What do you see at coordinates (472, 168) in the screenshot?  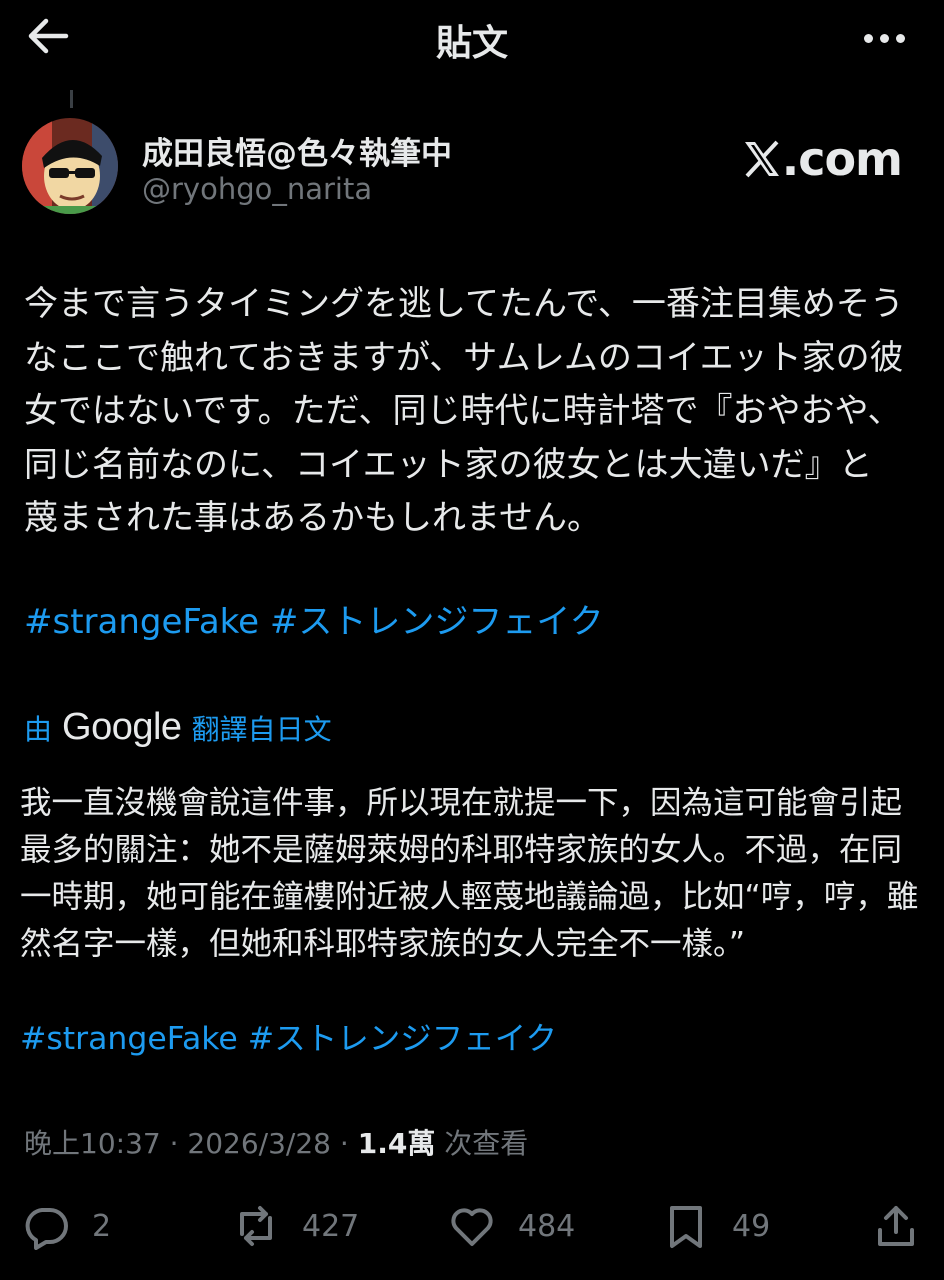 I see `post-author: 成田良悟@色々執筆中 @ryohgo_narita . com` at bounding box center [472, 168].